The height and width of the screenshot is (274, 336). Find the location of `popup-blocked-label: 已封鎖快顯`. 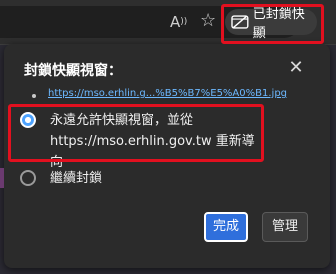

popup-blocked-label: 已封鎖快顯 is located at coordinates (278, 24).